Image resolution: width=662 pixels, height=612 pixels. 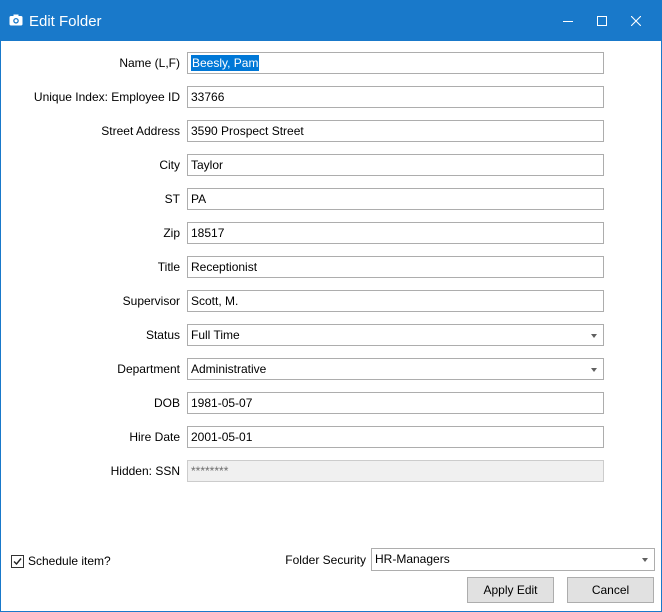 I want to click on row-status: Status Full Time, so click(x=331, y=335).